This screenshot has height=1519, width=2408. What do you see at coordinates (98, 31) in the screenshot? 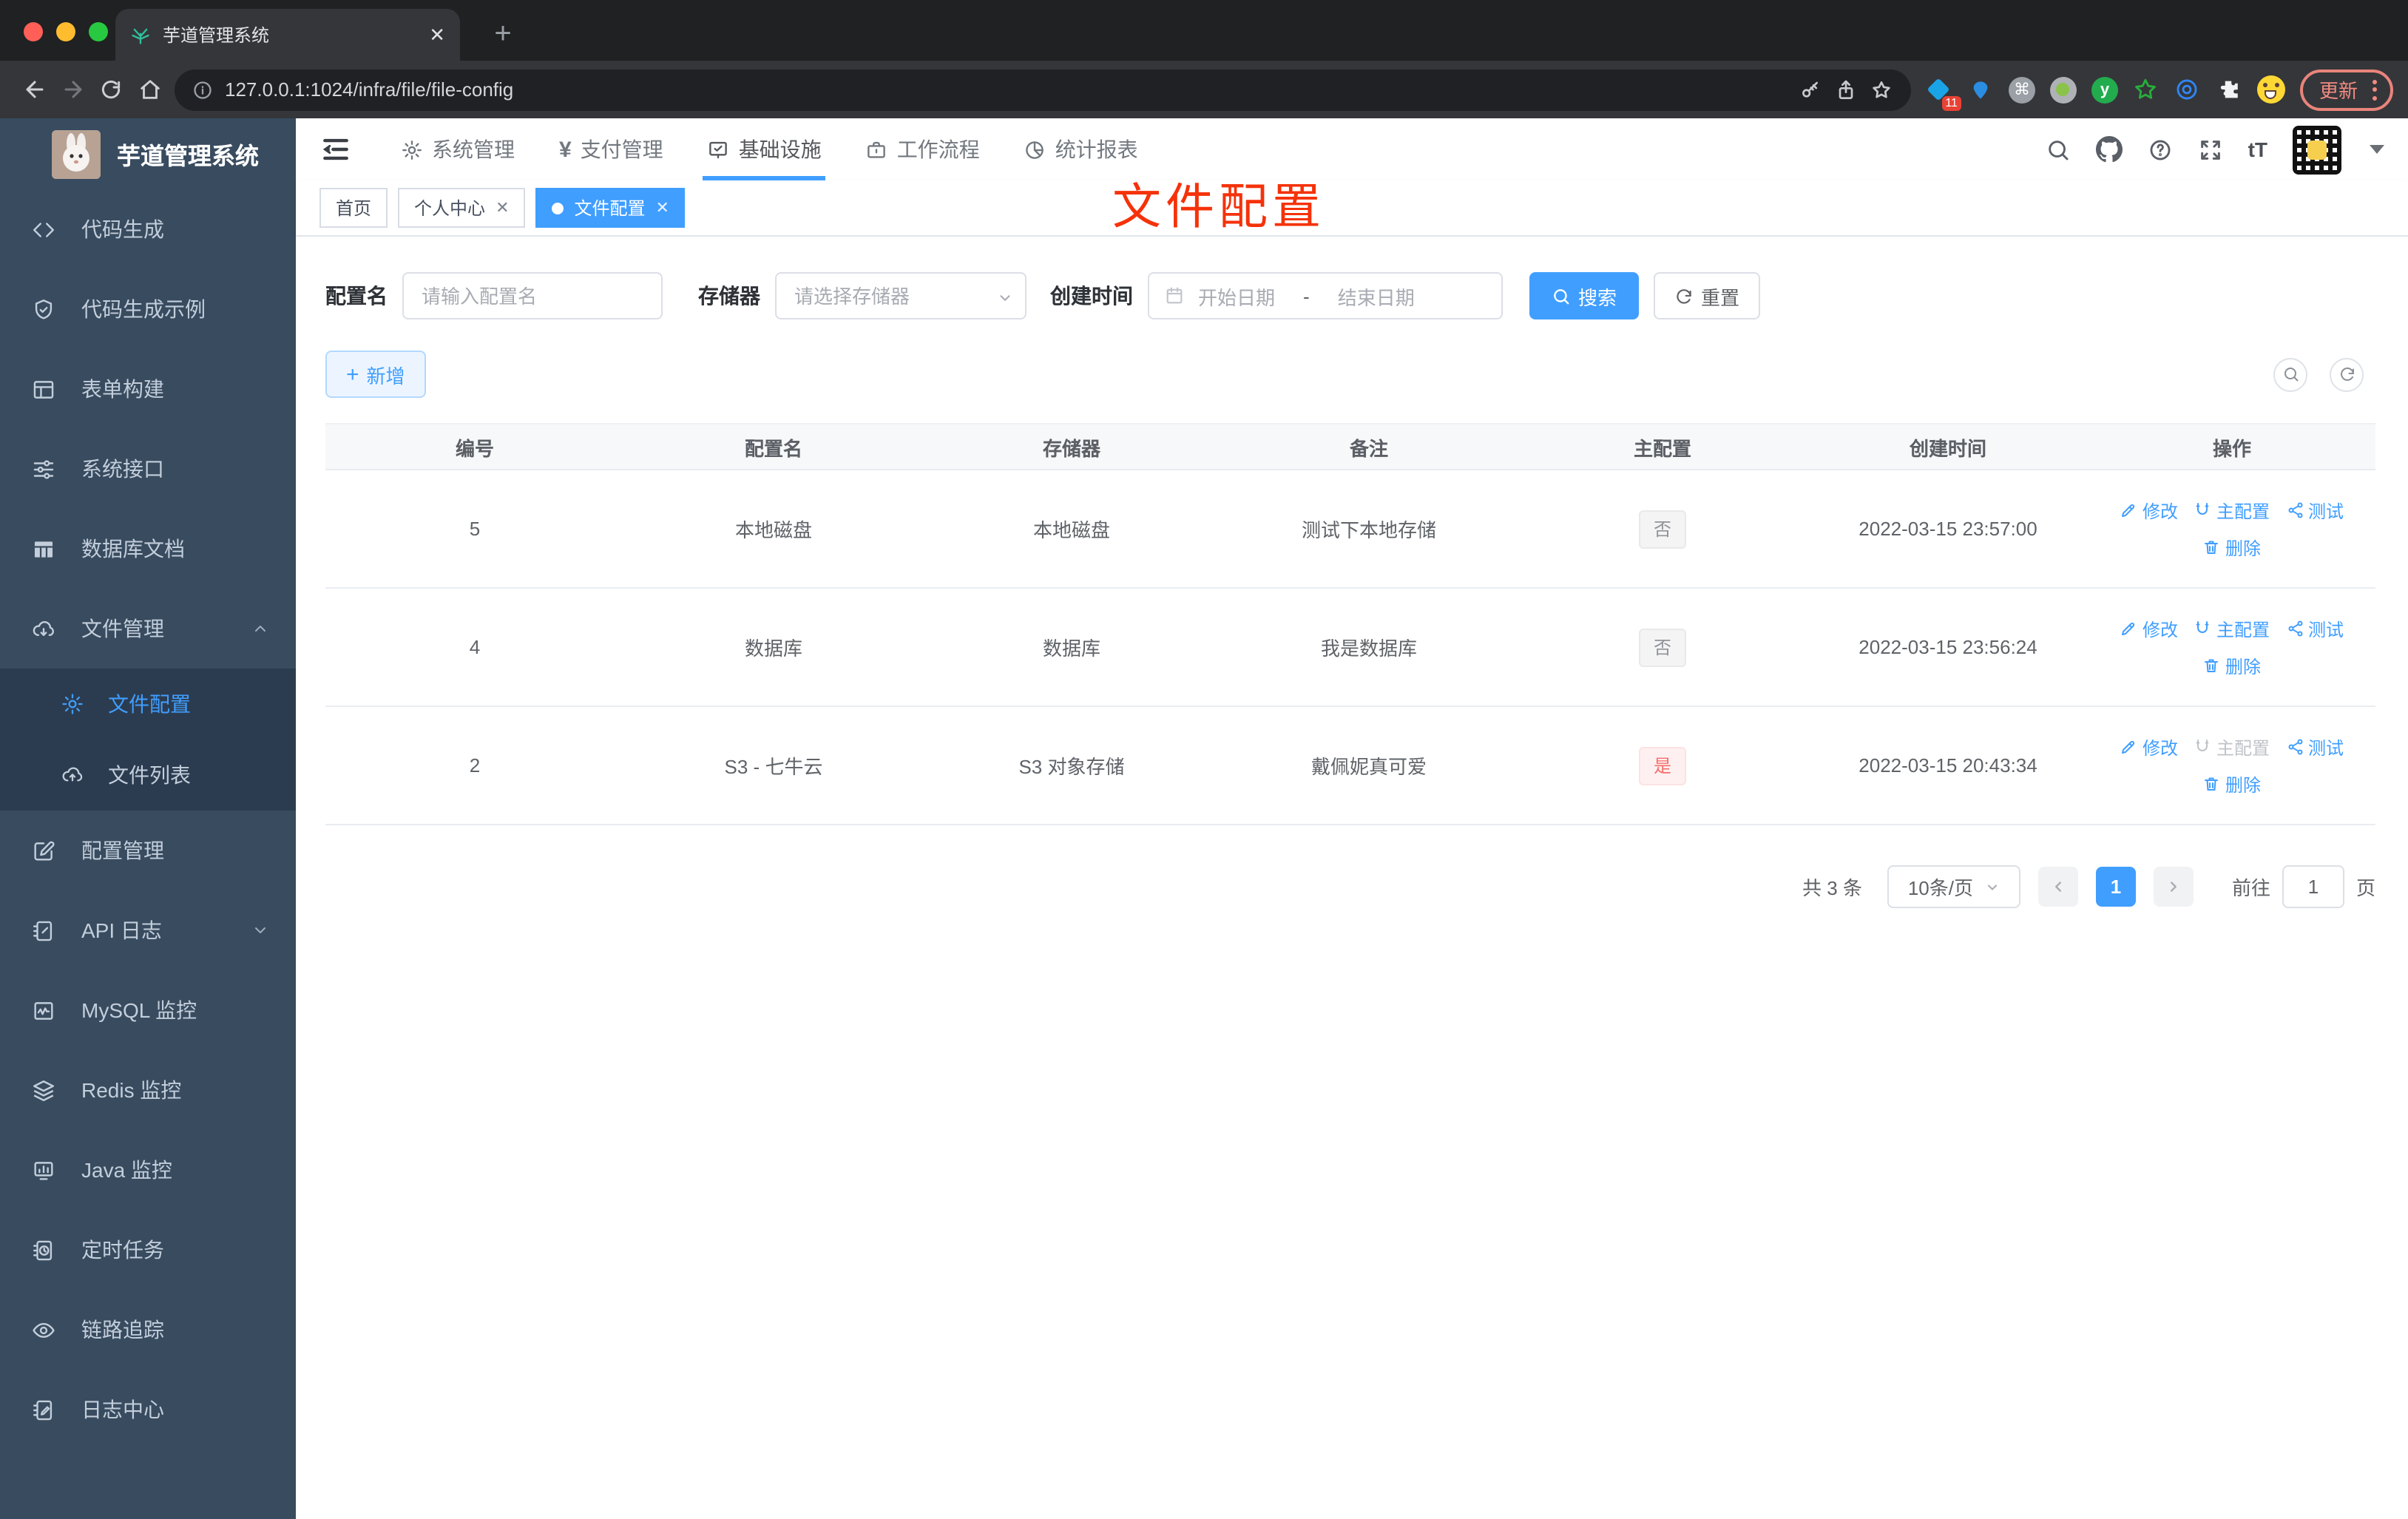
I see `zoom-window-button` at bounding box center [98, 31].